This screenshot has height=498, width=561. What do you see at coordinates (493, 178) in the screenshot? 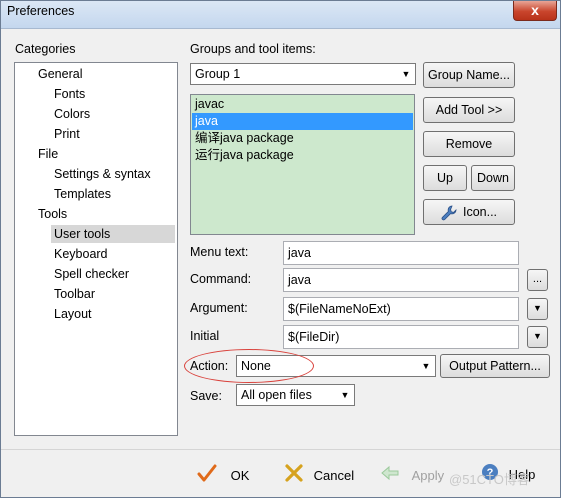
I see `down-button: Down` at bounding box center [493, 178].